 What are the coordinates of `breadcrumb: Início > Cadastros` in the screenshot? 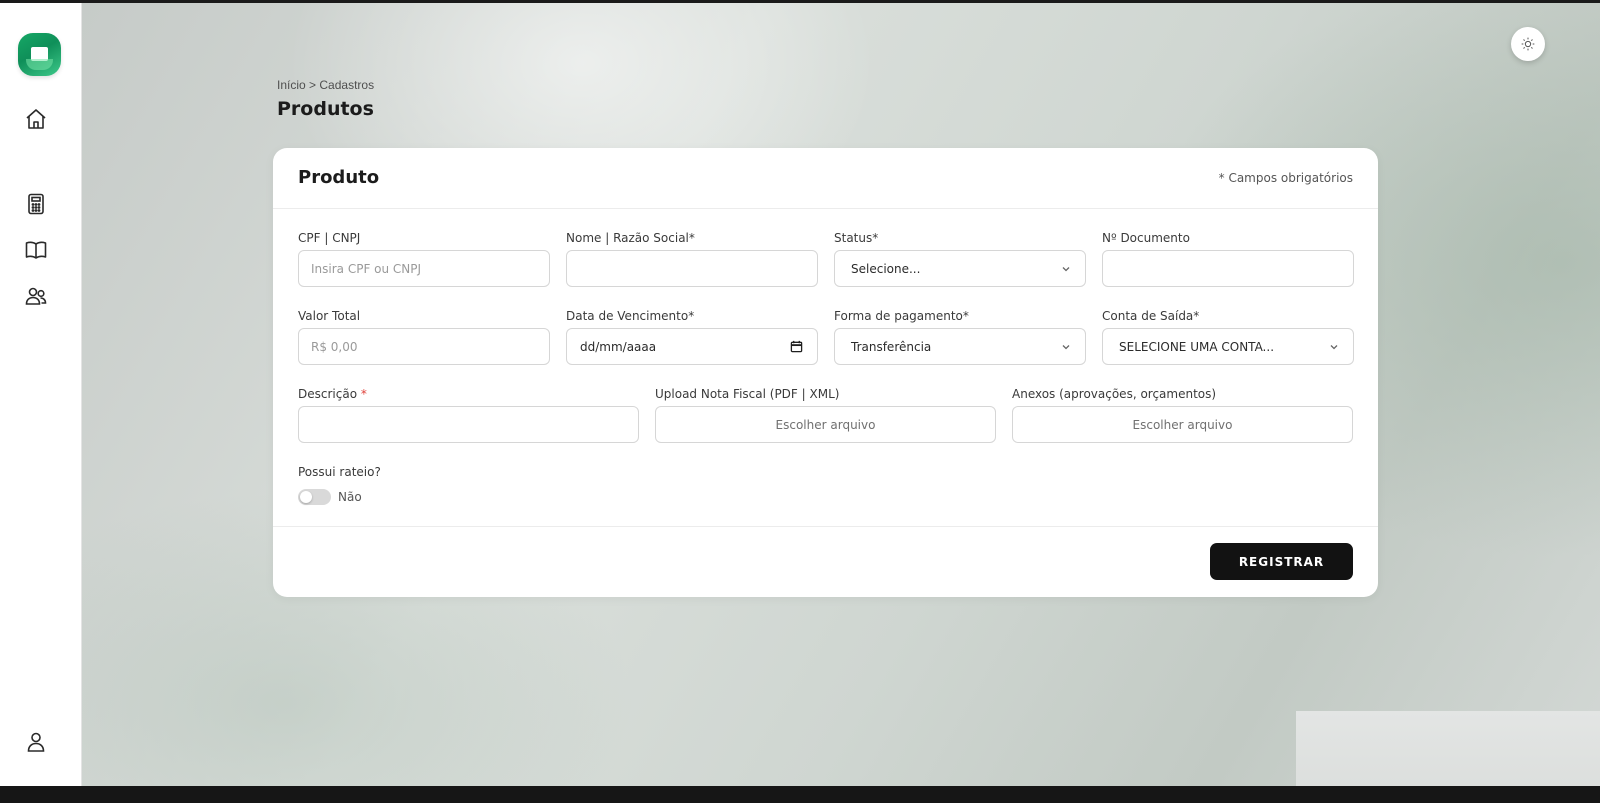 It's located at (325, 85).